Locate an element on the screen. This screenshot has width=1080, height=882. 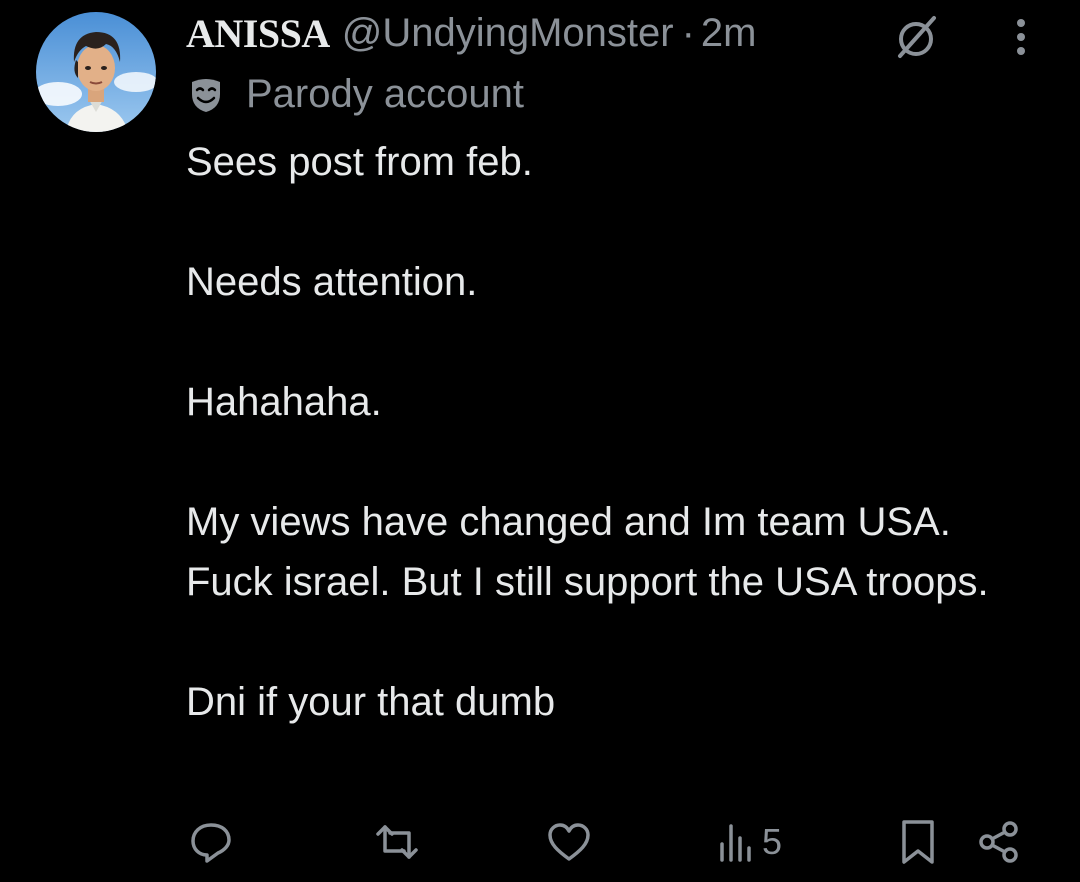
slashed-circle-icon is located at coordinates (916, 37).